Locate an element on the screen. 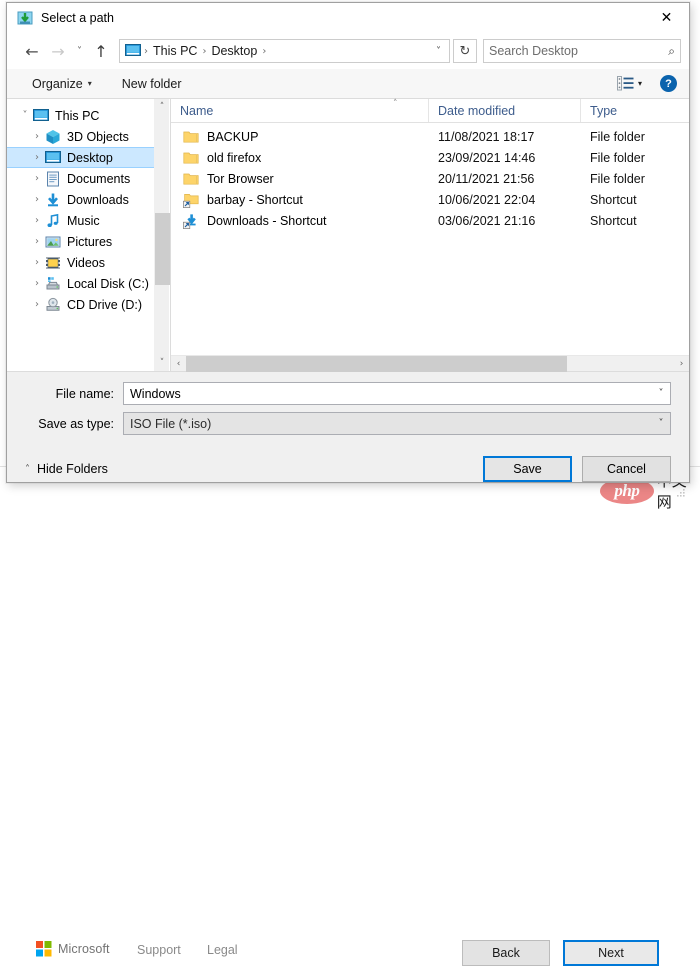 The image size is (700, 966). cube-icon is located at coordinates (53, 137).